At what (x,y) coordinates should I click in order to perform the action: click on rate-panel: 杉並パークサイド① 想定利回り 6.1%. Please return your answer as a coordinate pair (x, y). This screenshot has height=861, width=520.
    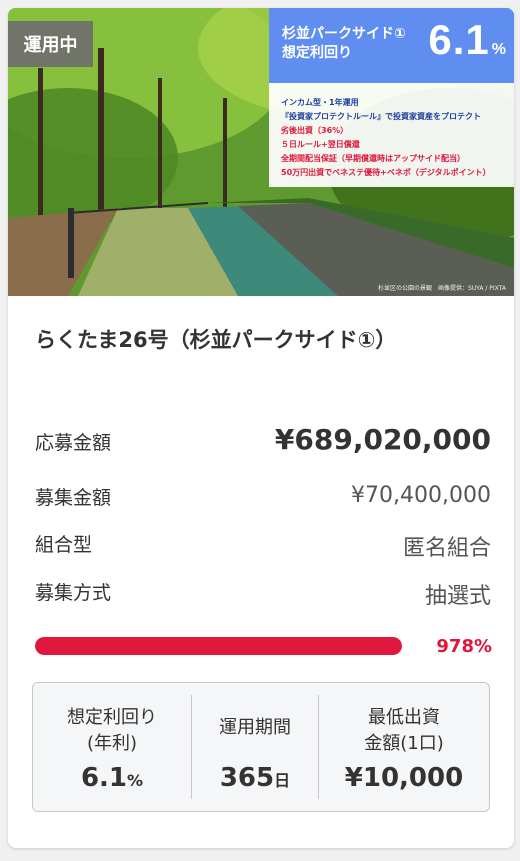
    Looking at the image, I should click on (391, 45).